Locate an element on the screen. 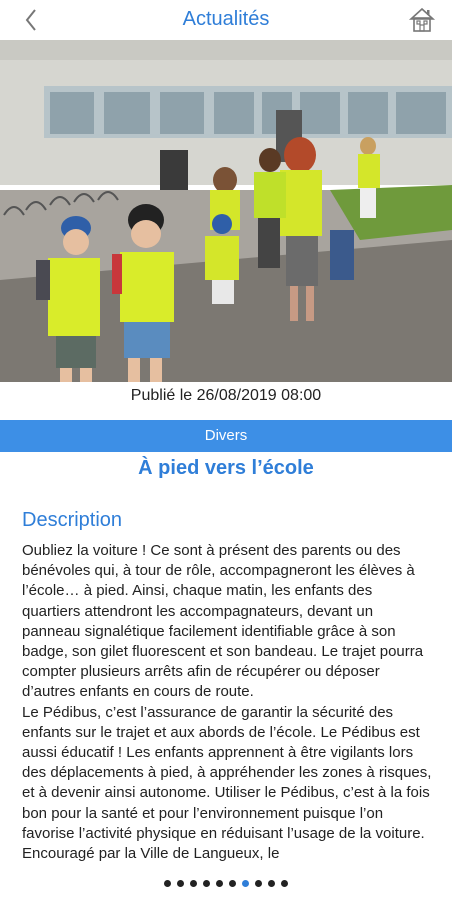 The image size is (452, 900). app-header: Actualités is located at coordinates (226, 20).